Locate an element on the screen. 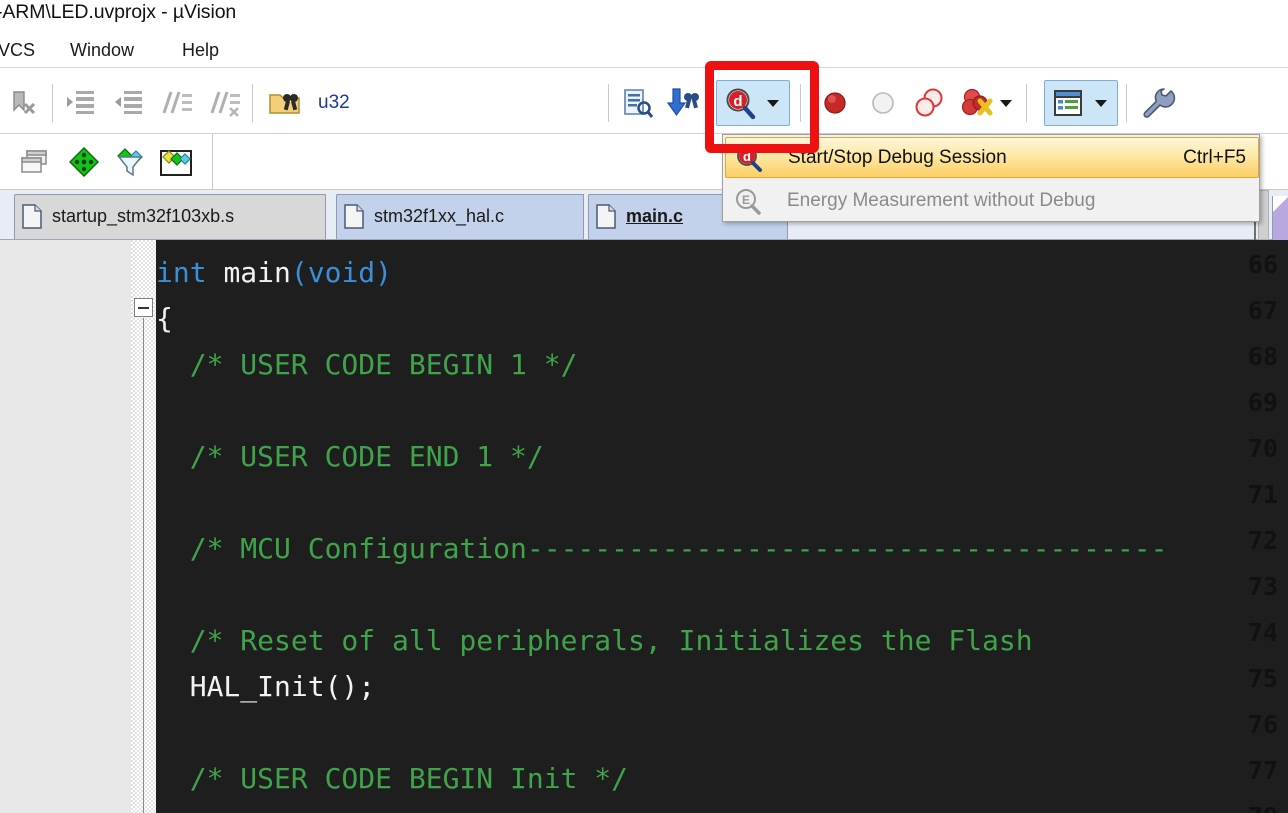 Image resolution: width=1288 pixels, height=813 pixels. tab-startup-stm32f103xb-s: startup_stm32f103xb.s is located at coordinates (170, 216).